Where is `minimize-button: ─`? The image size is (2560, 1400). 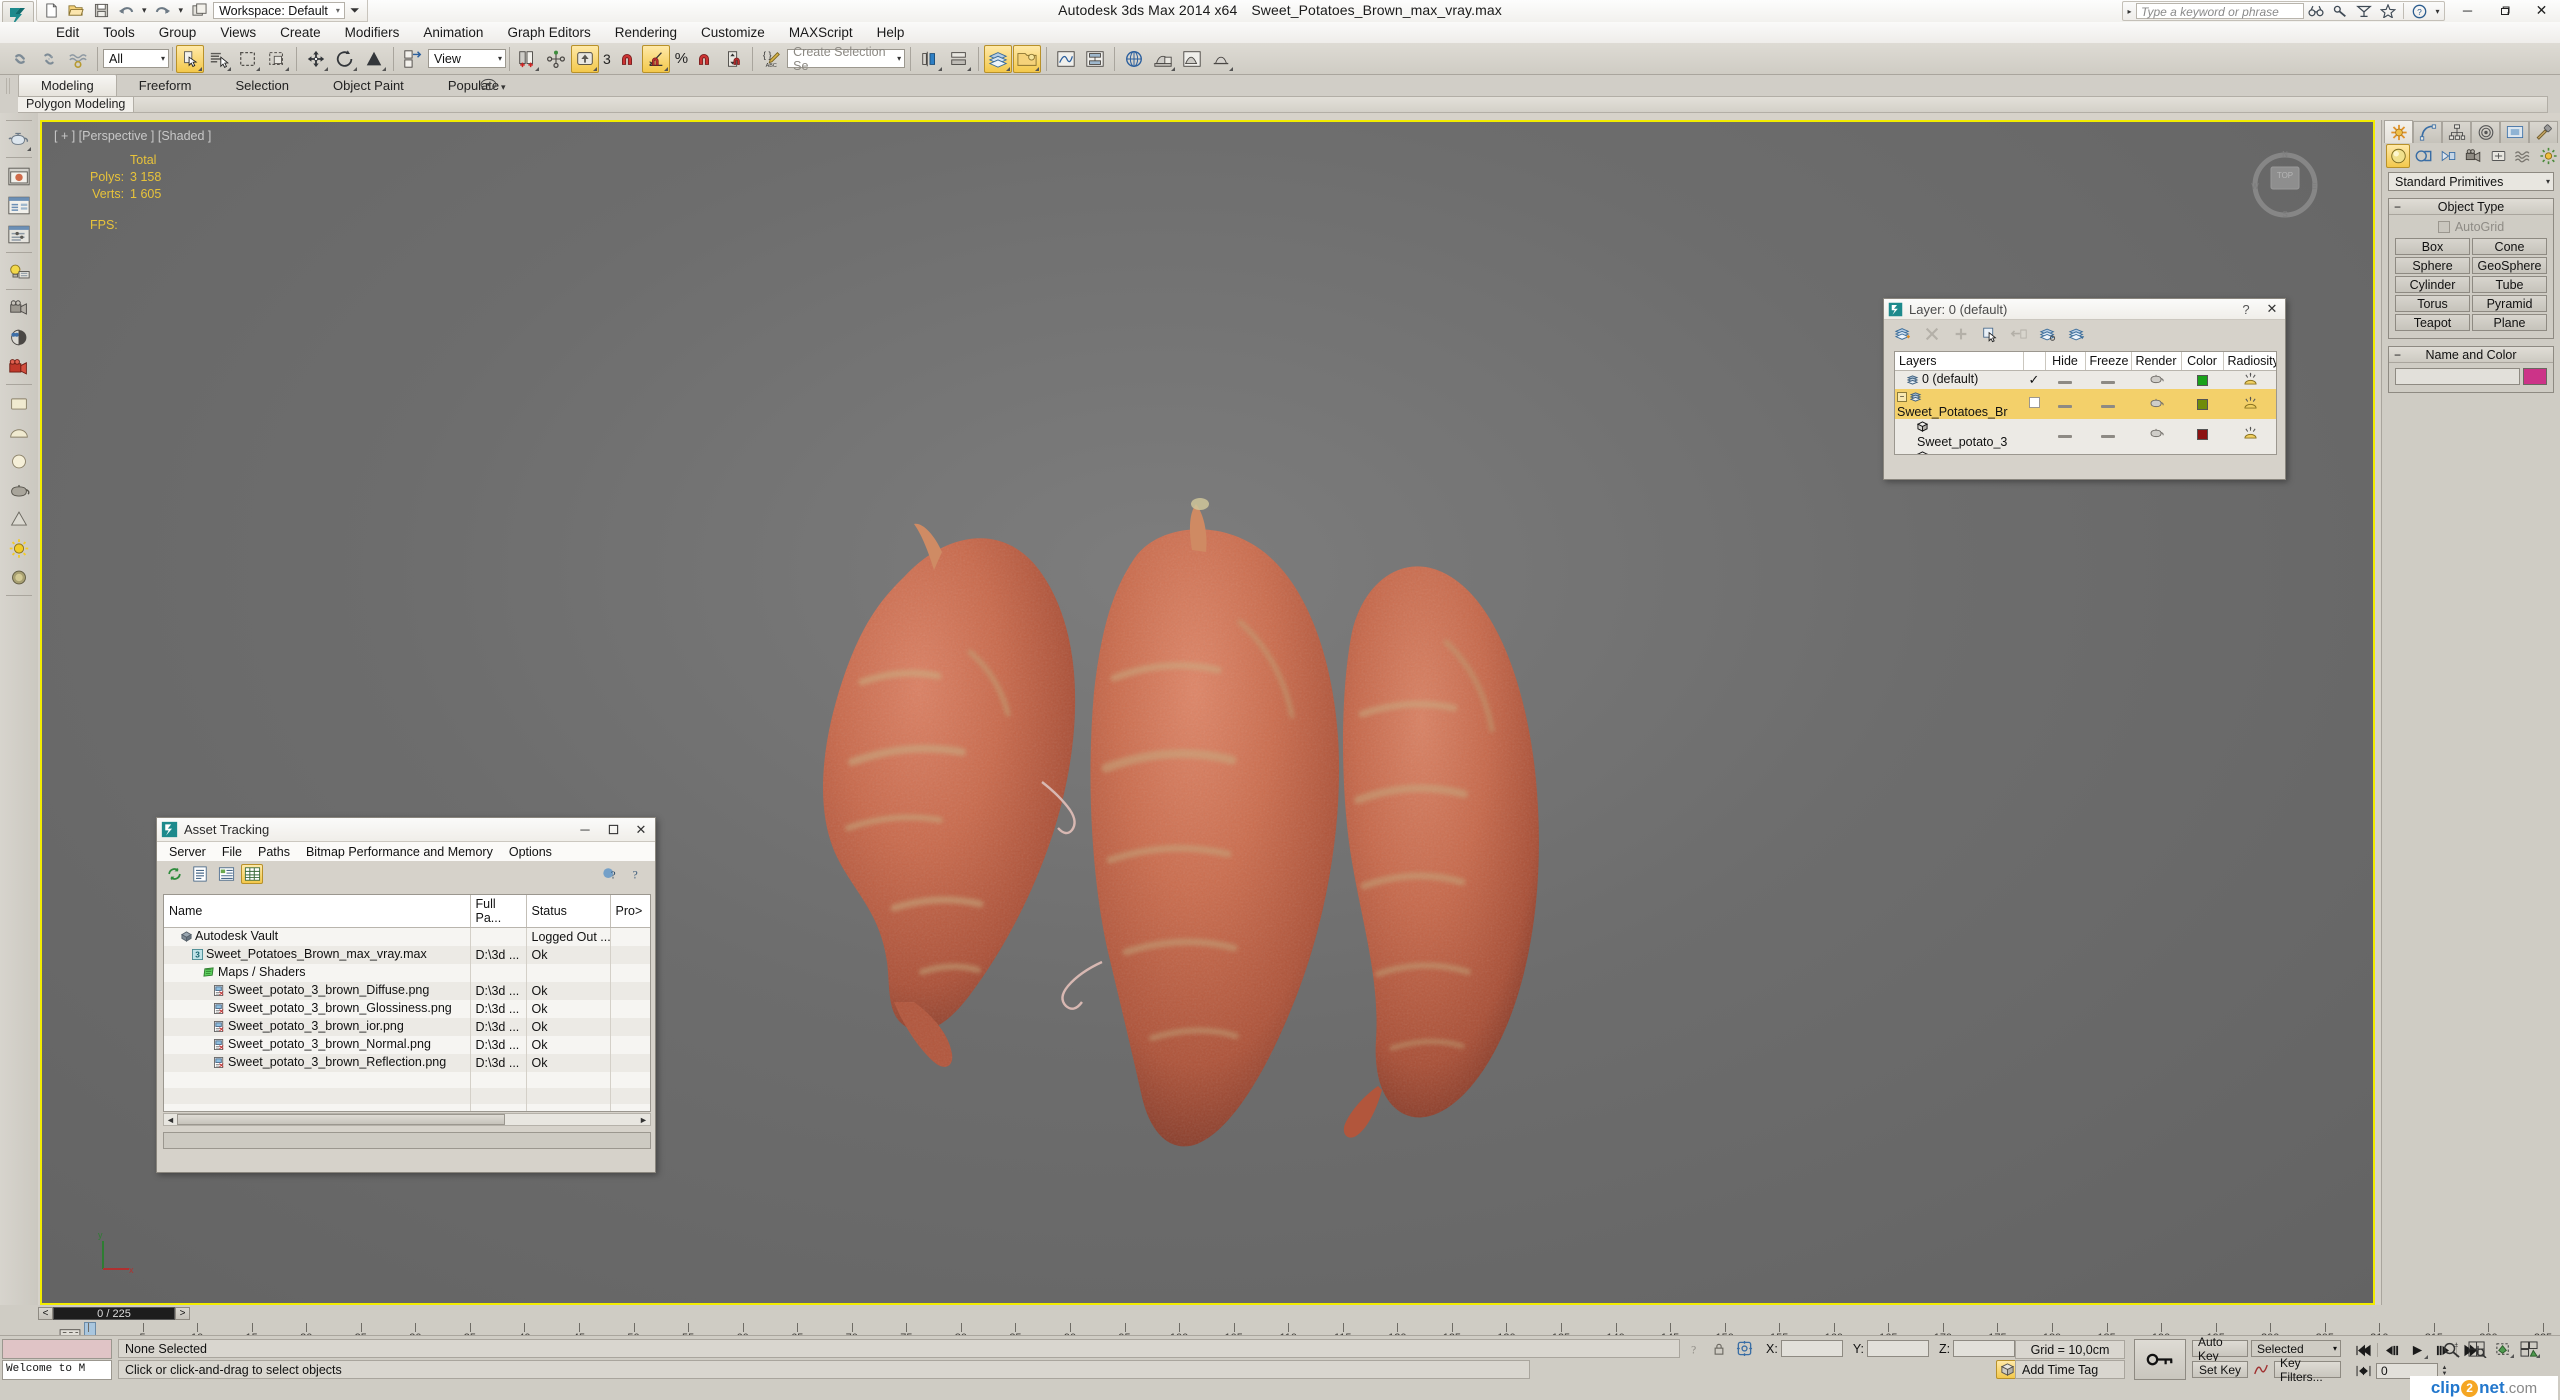 minimize-button: ─ is located at coordinates (2467, 10).